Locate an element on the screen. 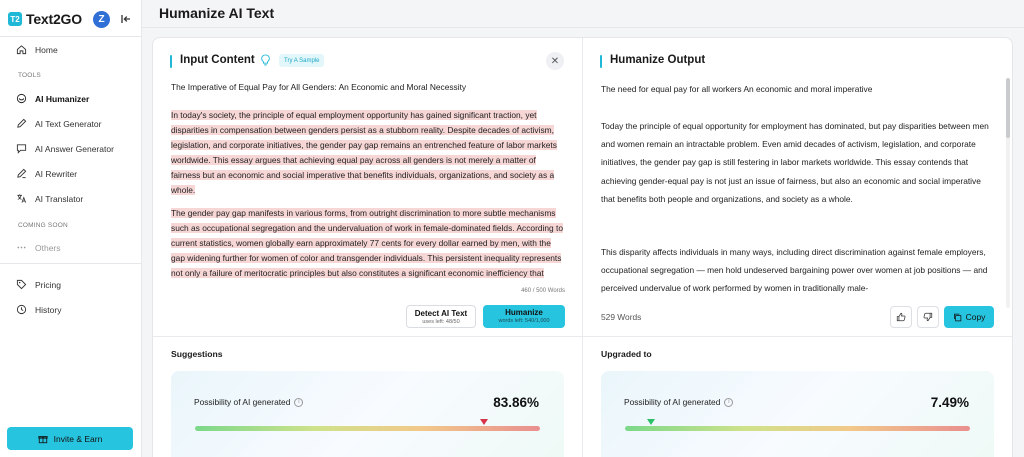 This screenshot has height=457, width=1024. row-divider is located at coordinates (582, 336).